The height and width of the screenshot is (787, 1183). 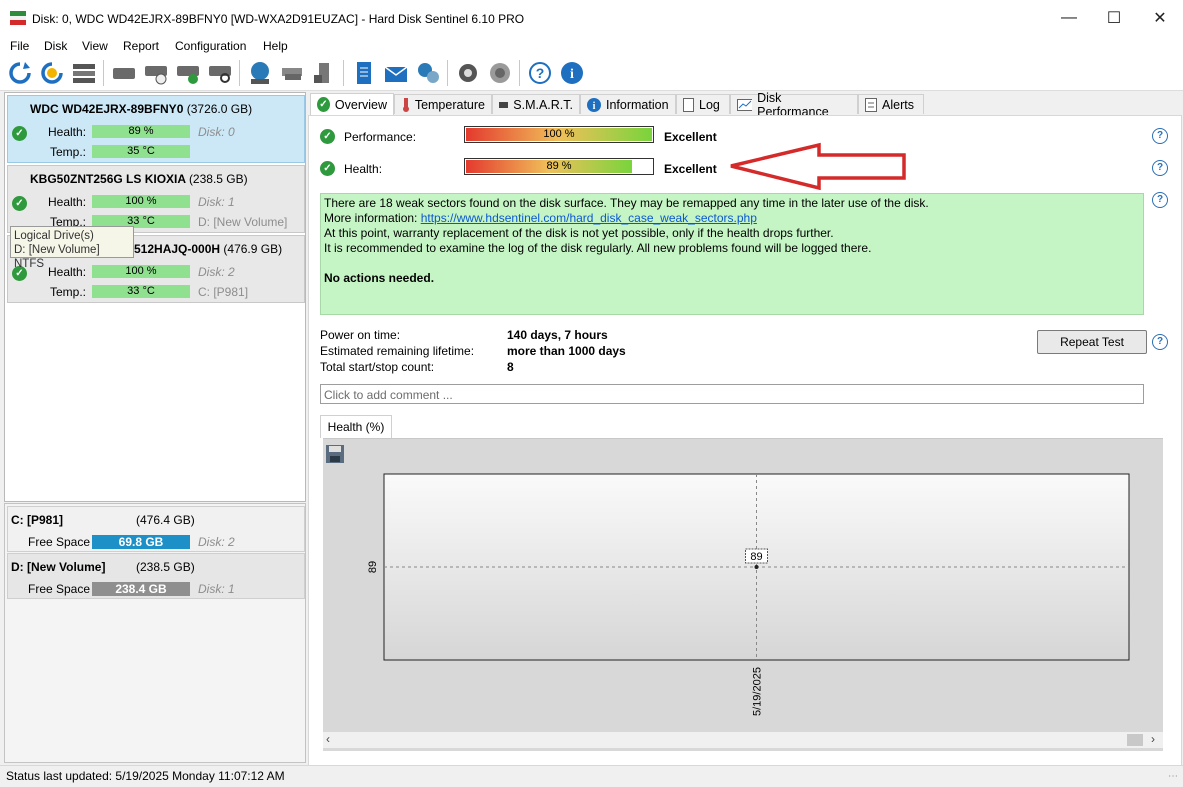 I want to click on sound-icon, so click(x=500, y=73).